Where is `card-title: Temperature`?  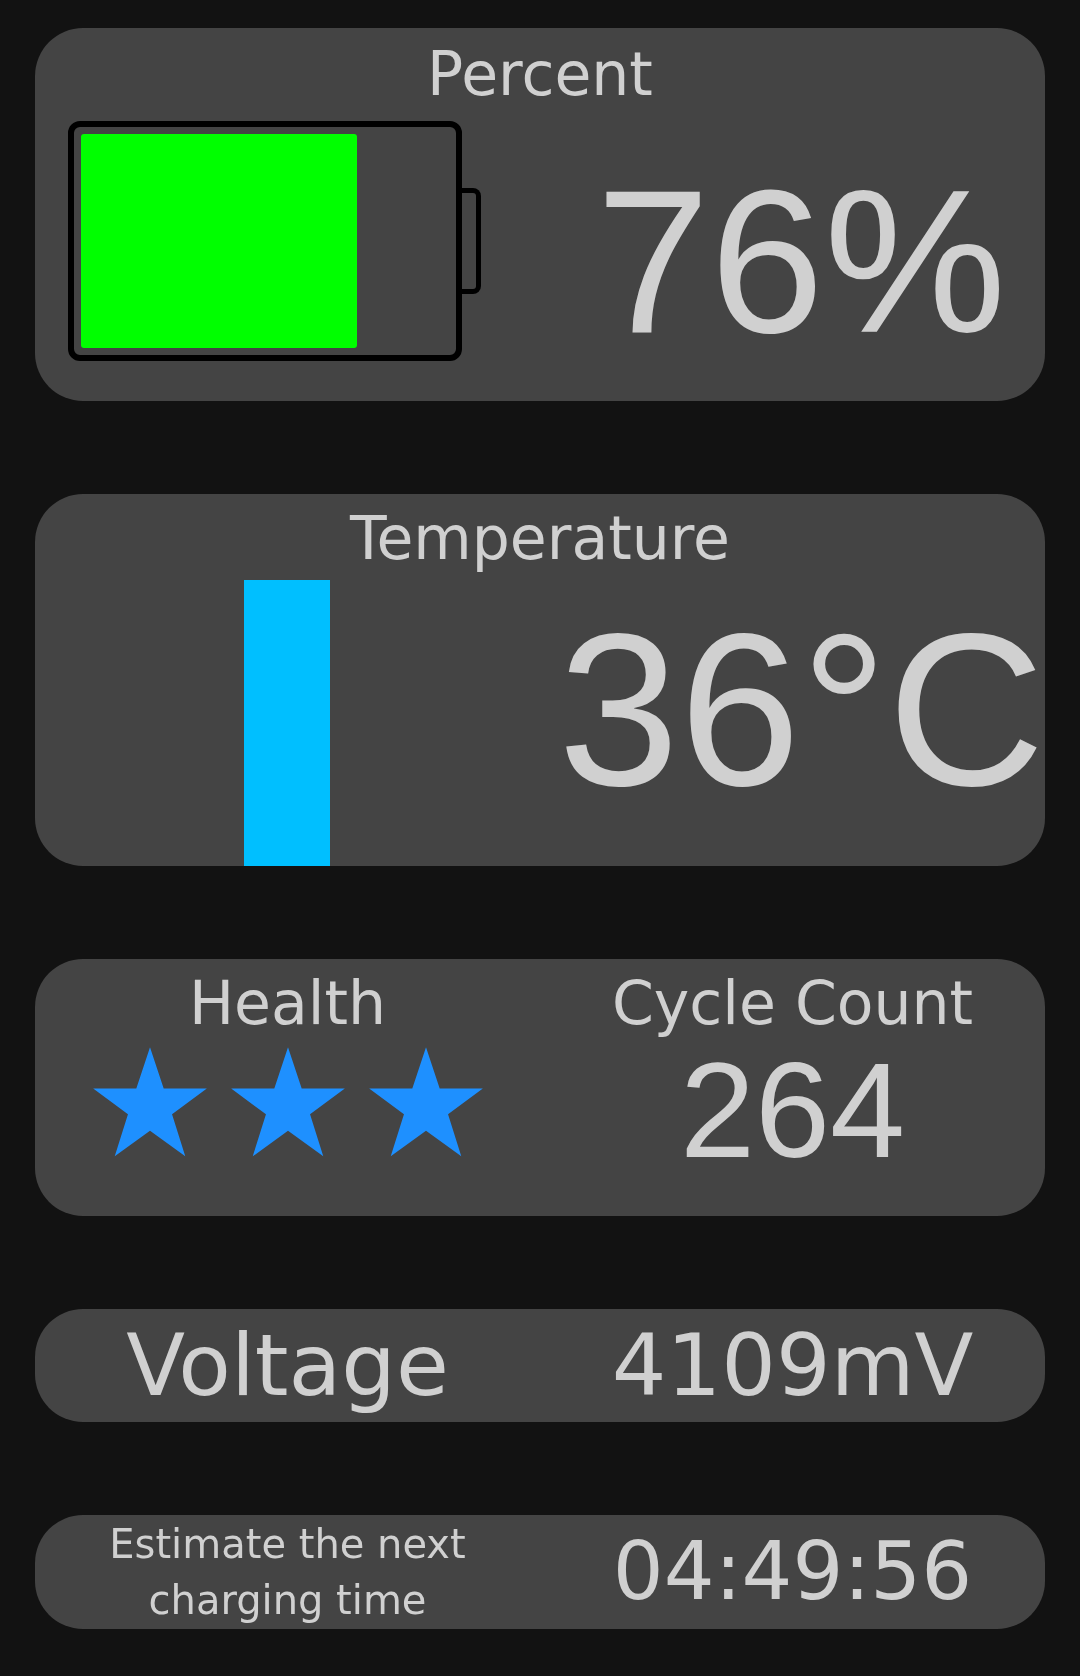
card-title: Temperature is located at coordinates (540, 538).